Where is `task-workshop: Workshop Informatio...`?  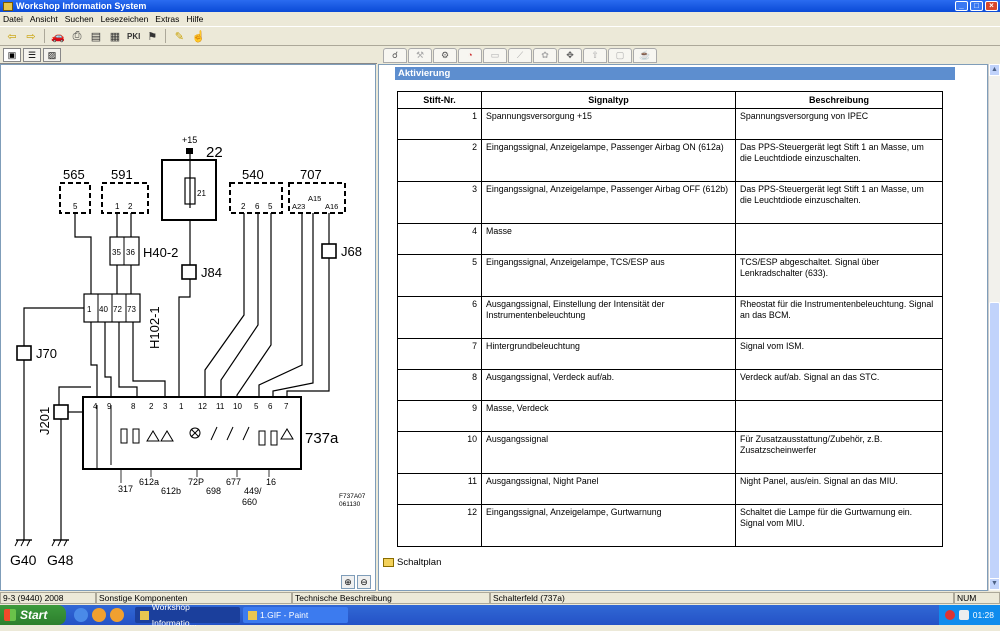 task-workshop: Workshop Informatio... is located at coordinates (187, 615).